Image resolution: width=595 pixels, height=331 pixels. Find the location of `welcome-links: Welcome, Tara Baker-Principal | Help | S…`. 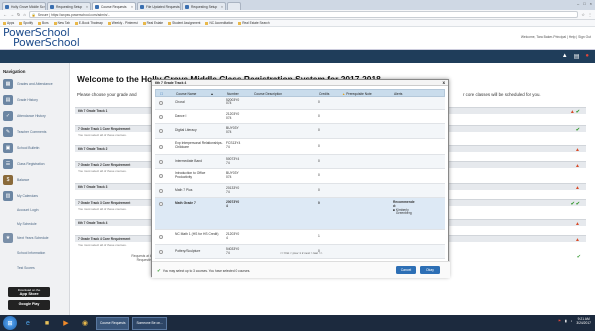

welcome-links: Welcome, Tara Baker-Principal | Help | S… is located at coordinates (556, 37).